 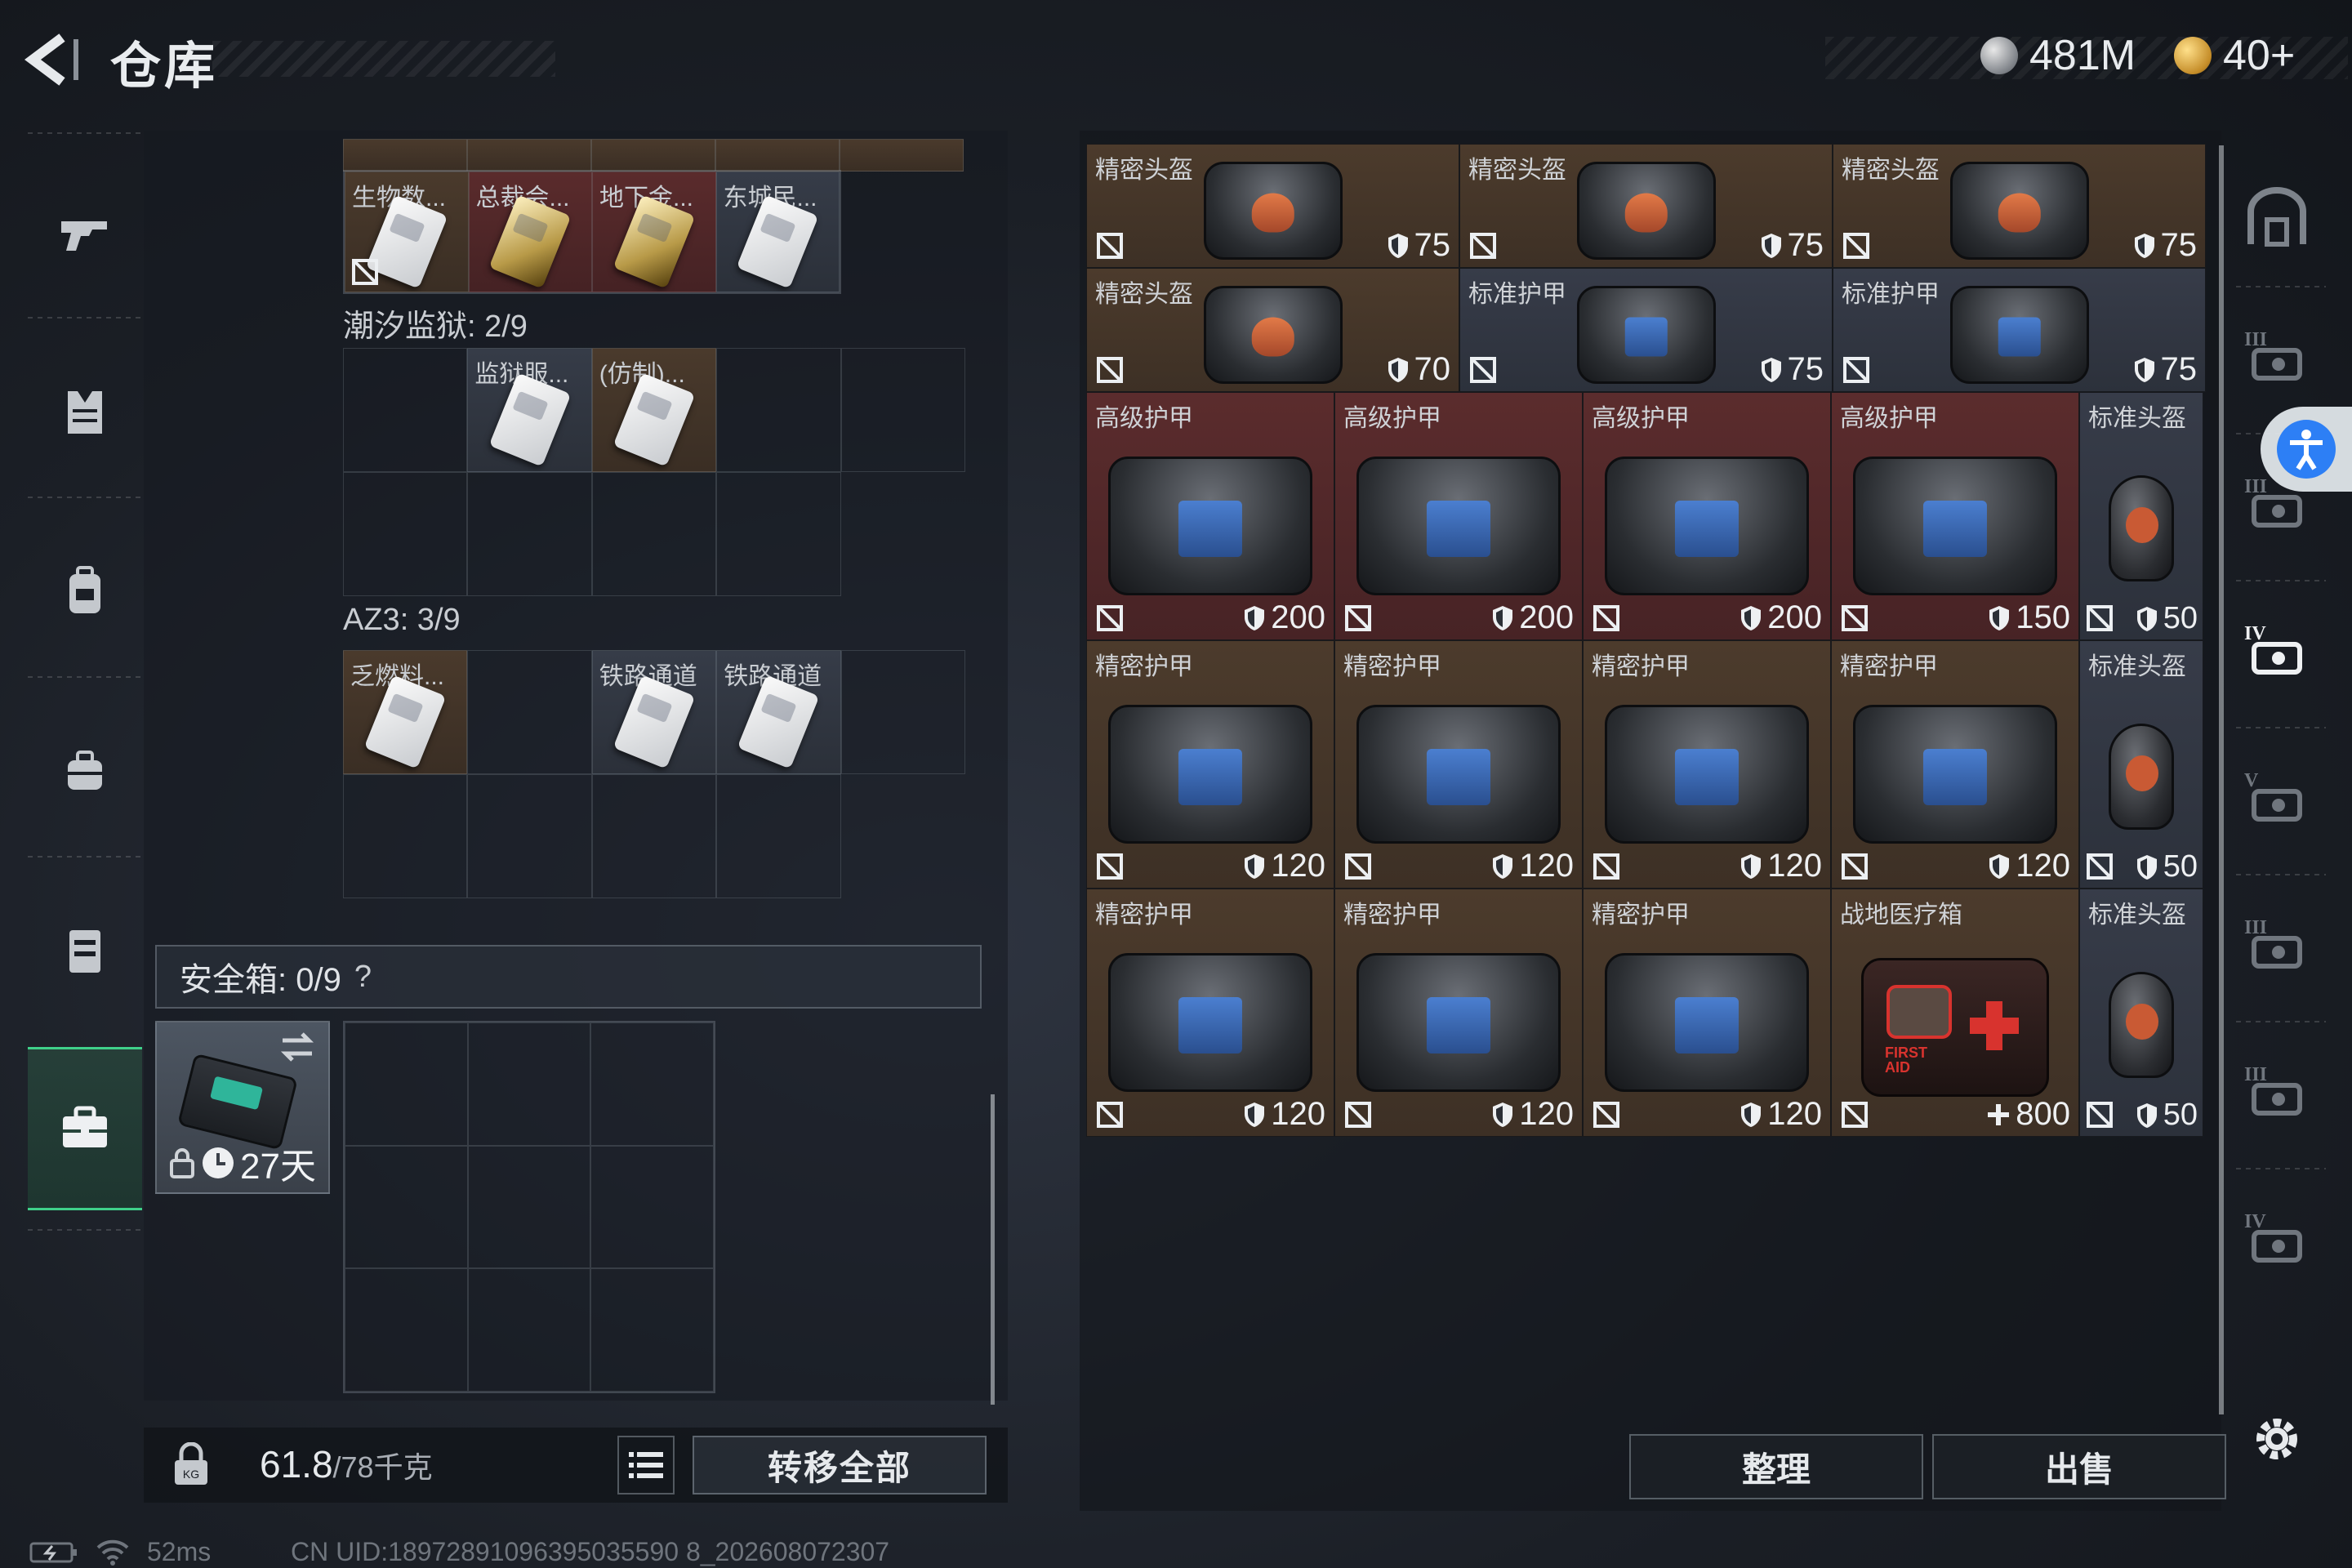 What do you see at coordinates (2079, 1466) in the screenshot?
I see `sell-button: 出售` at bounding box center [2079, 1466].